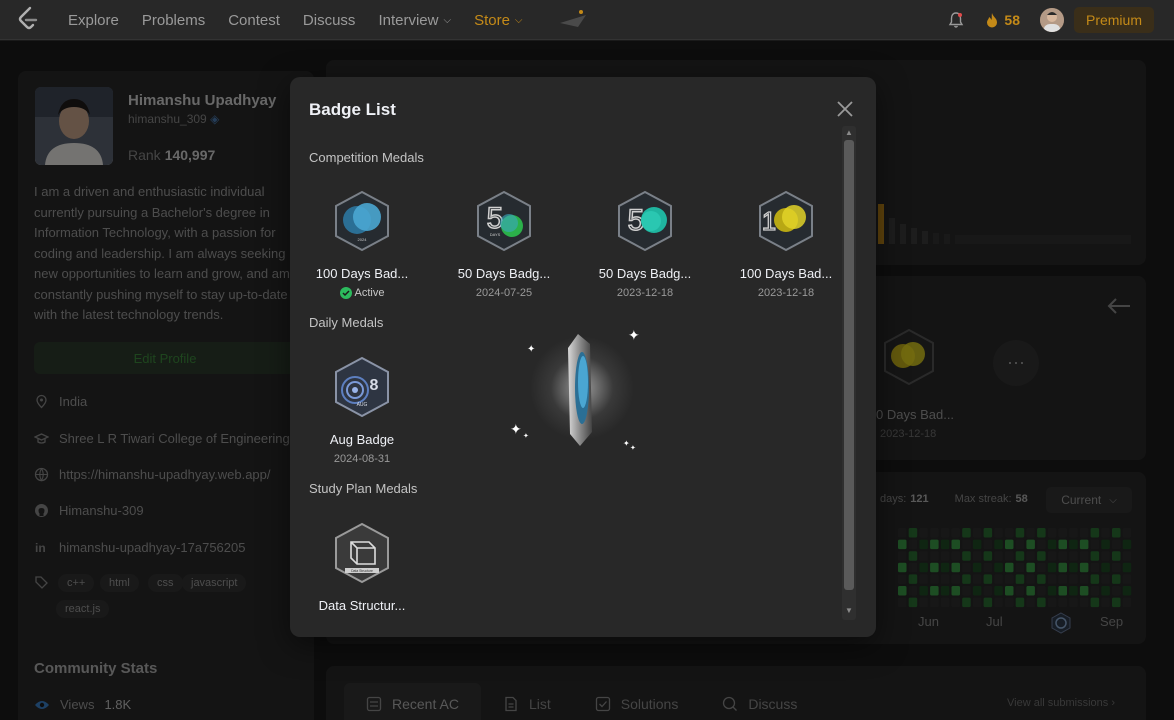 Image resolution: width=1174 pixels, height=720 pixels. I want to click on hundred-days-badge-icon: 2024, so click(362, 221).